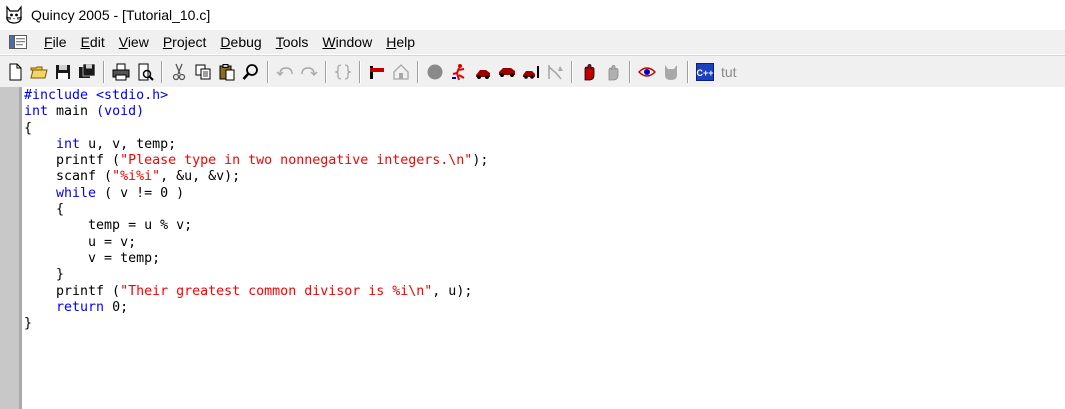  I want to click on step-over-icon, so click(507, 72).